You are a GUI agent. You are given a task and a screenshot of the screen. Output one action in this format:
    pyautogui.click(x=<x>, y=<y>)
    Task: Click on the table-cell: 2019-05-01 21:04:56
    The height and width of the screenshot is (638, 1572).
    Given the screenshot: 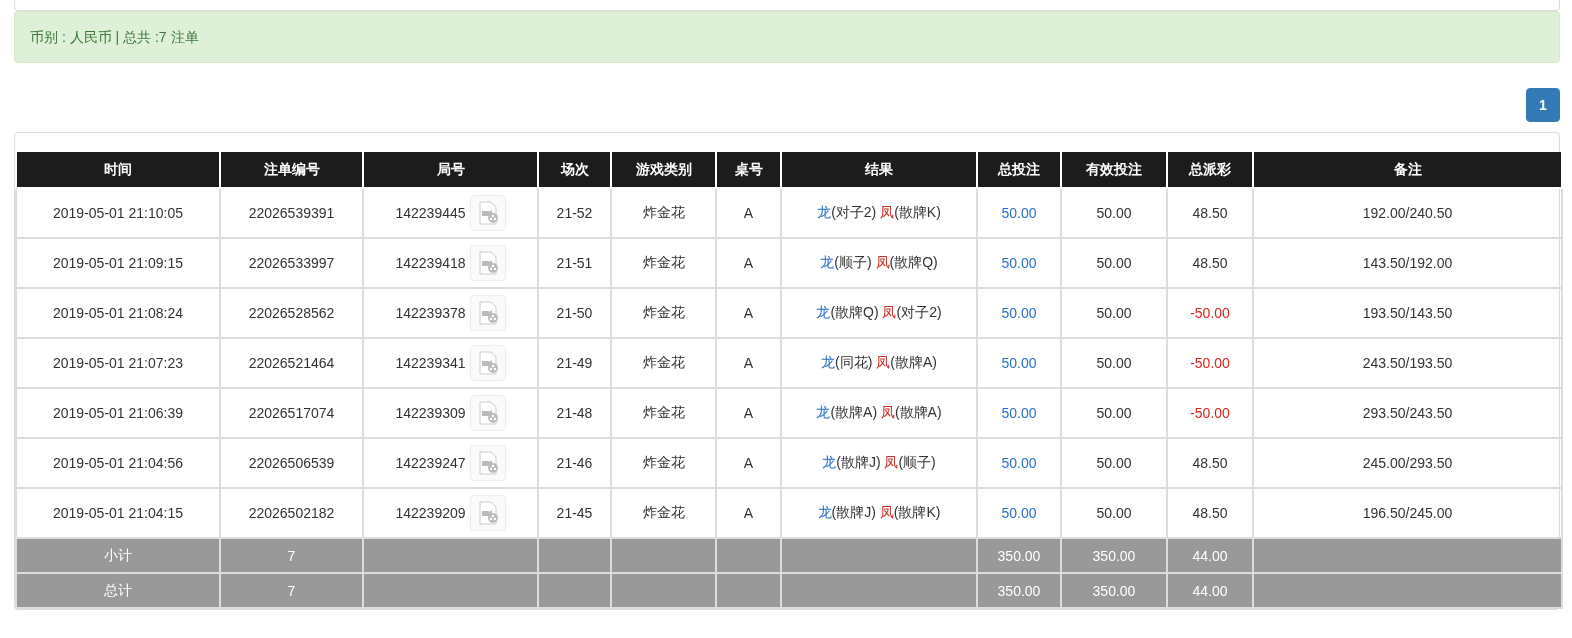 What is the action you would take?
    pyautogui.click(x=118, y=463)
    